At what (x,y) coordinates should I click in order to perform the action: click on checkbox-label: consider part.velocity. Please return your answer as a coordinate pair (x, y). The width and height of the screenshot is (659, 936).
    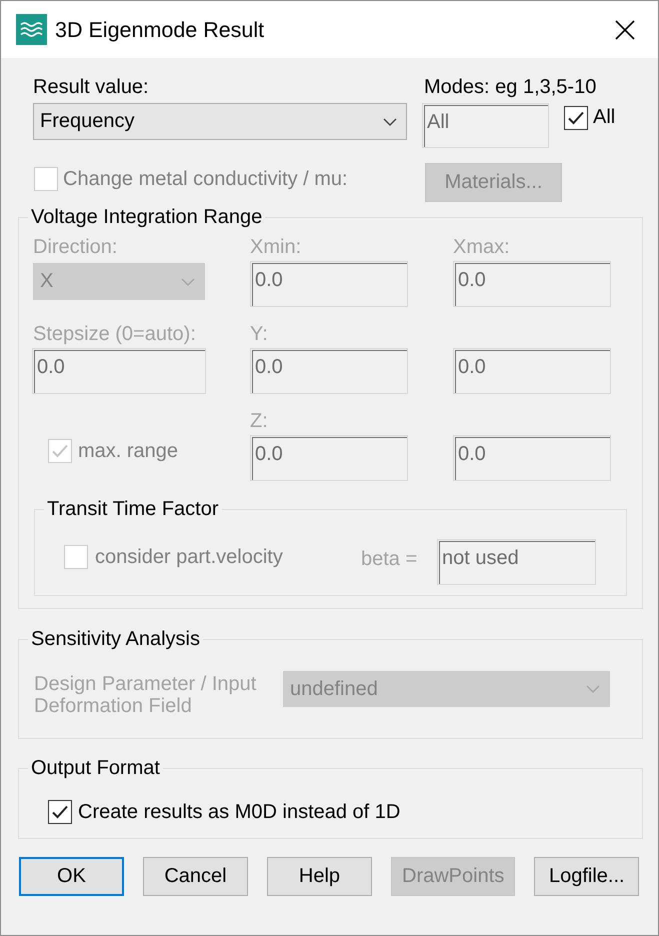
    Looking at the image, I should click on (189, 557).